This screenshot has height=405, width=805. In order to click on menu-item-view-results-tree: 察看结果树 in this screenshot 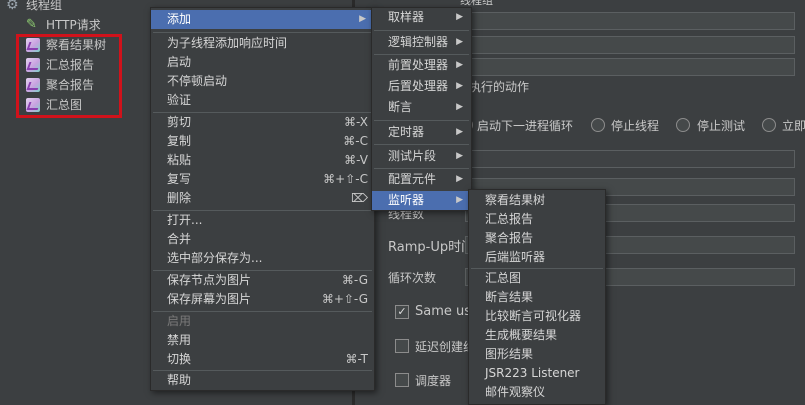, I will do `click(537, 200)`.